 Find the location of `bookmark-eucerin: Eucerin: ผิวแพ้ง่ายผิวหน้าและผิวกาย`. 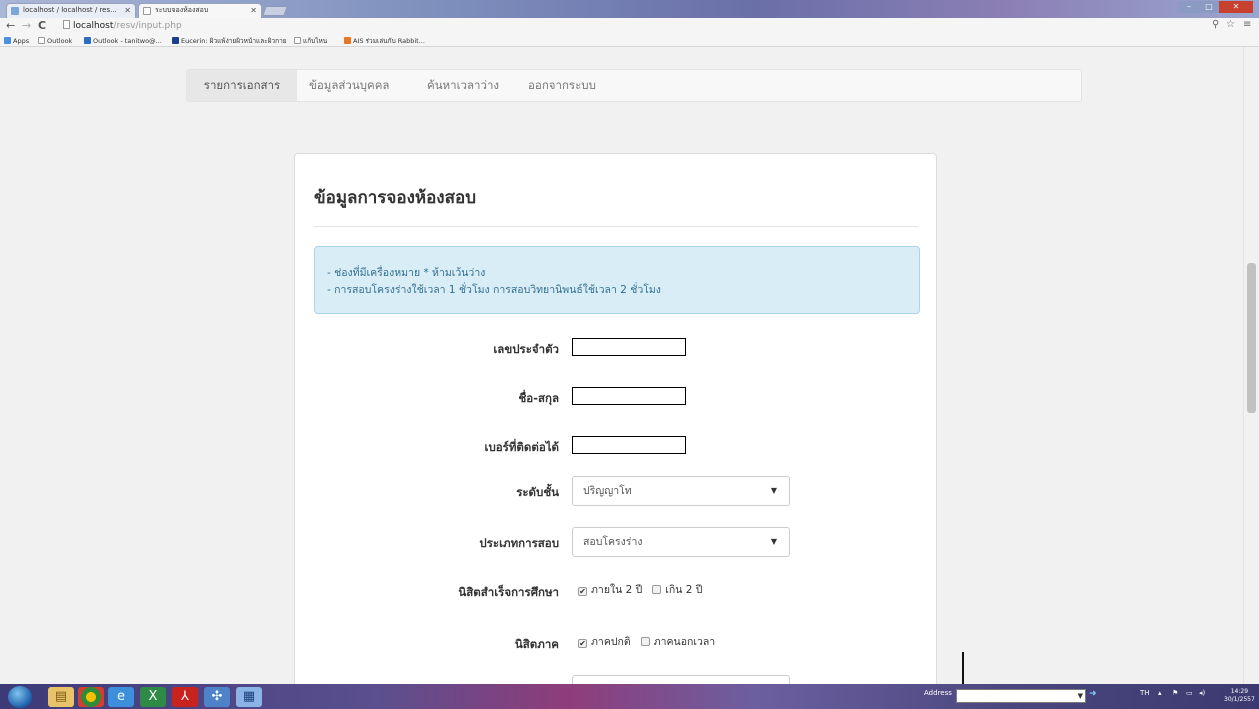

bookmark-eucerin: Eucerin: ผิวแพ้ง่ายผิวหน้าและผิวกาย is located at coordinates (229, 41).